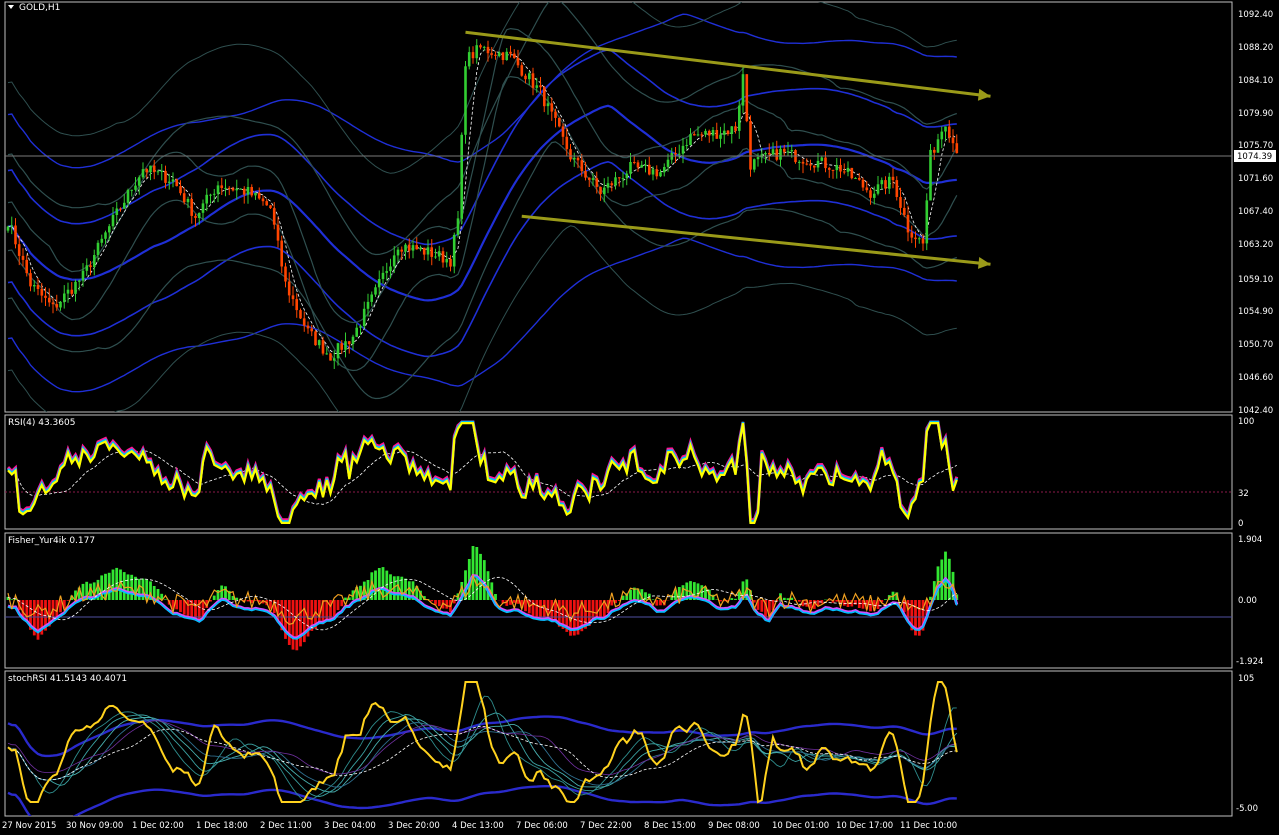 The image size is (1279, 835). Describe the element at coordinates (1255, 81) in the screenshot. I see `y-tick: 1084.10` at that location.